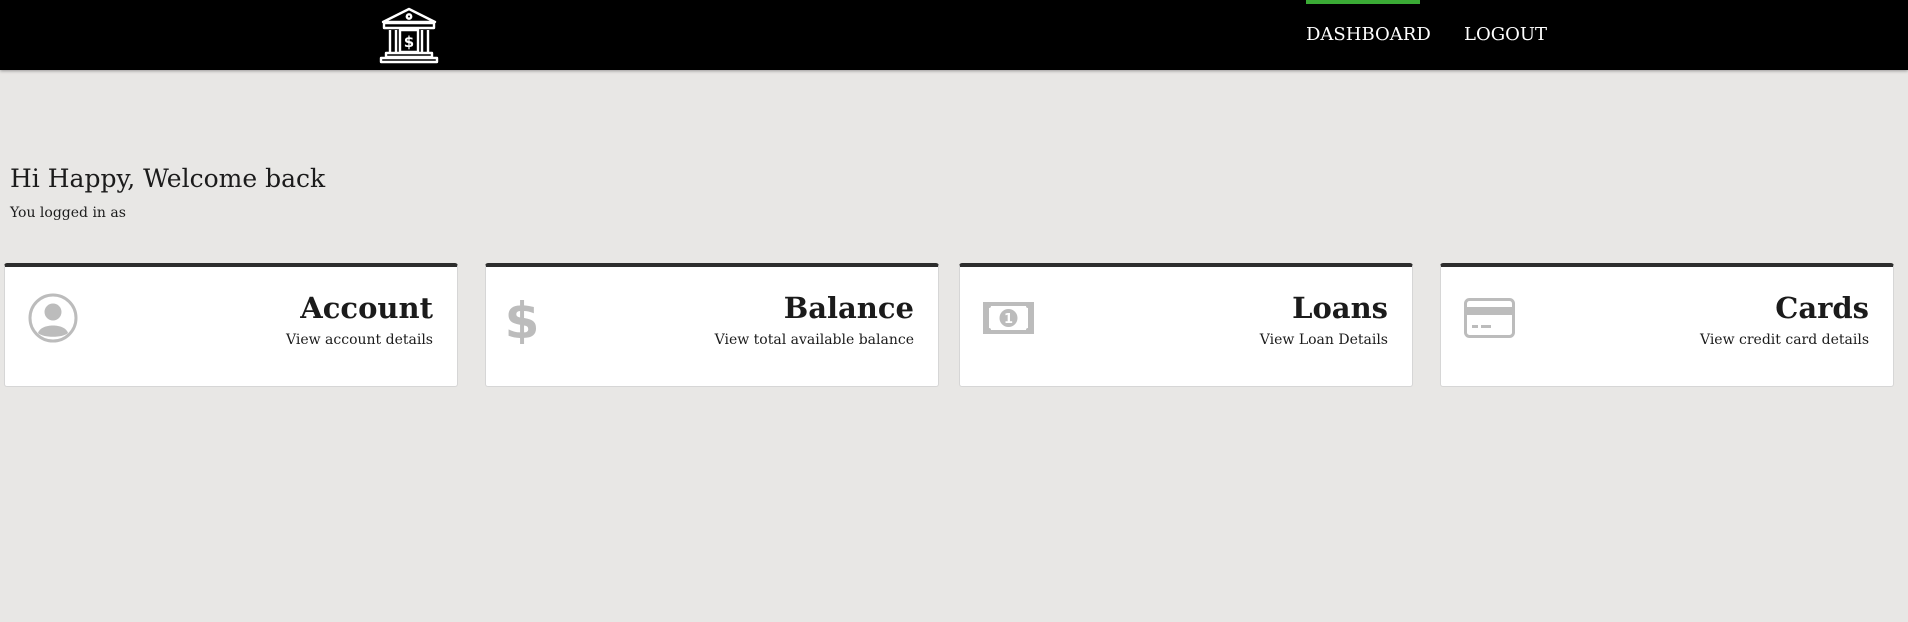  What do you see at coordinates (954, 35) in the screenshot?
I see `top-navigation-bar: $ DASHBOARD LOGOUT` at bounding box center [954, 35].